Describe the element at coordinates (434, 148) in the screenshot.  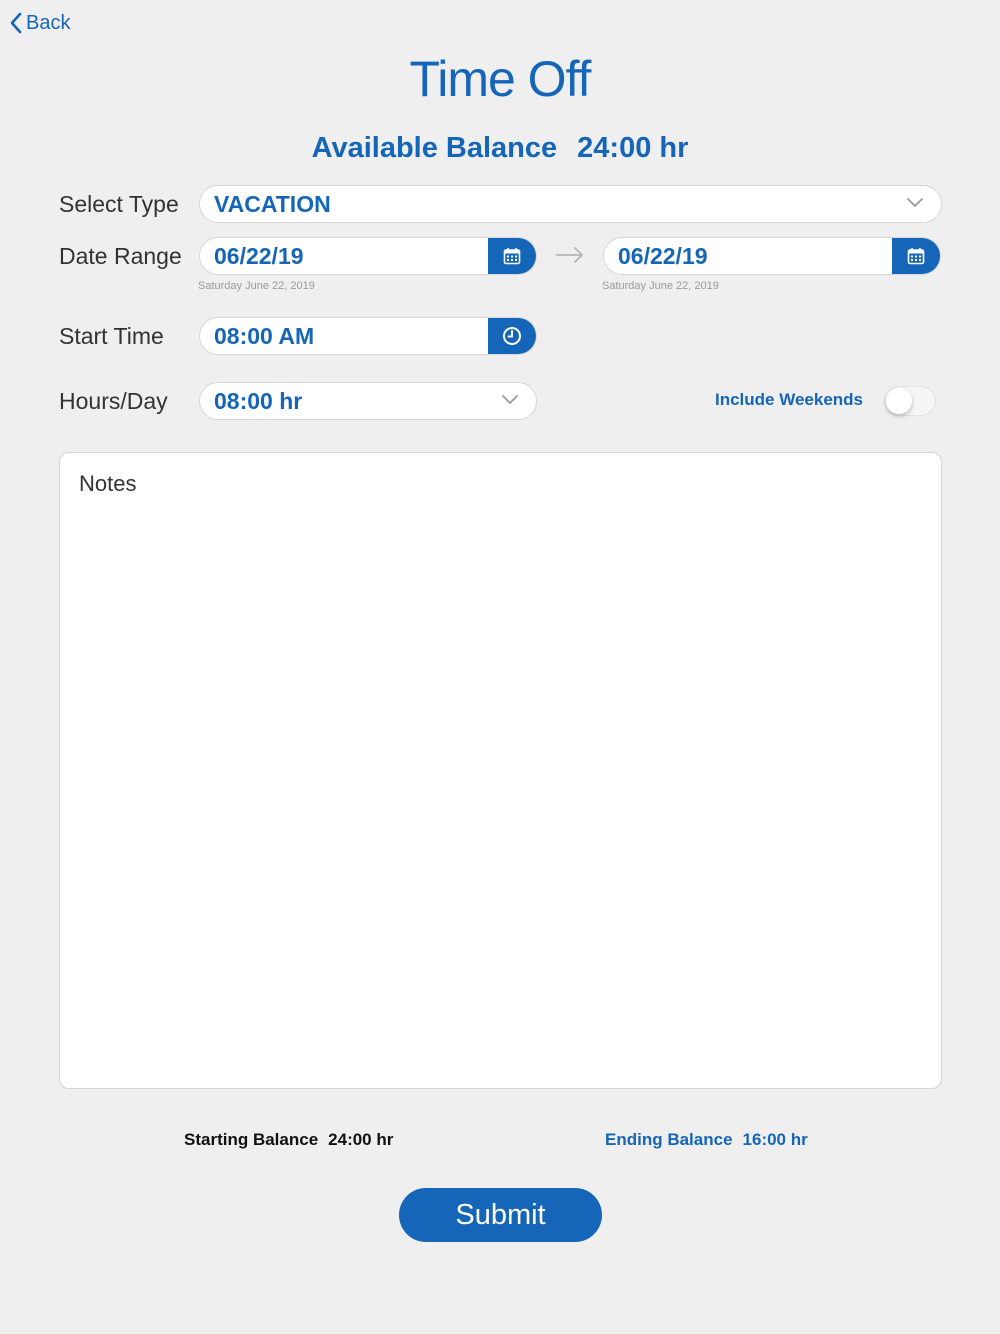
I see `available-balance-label: Available Balance` at that location.